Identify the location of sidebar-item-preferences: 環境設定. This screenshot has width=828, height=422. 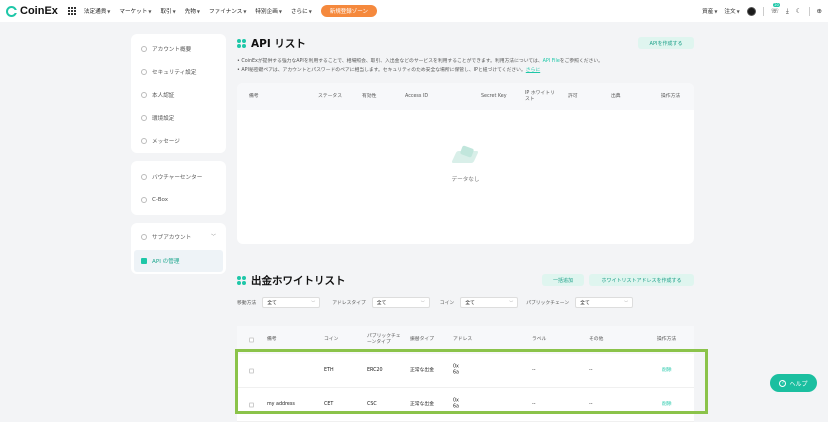
(178, 117).